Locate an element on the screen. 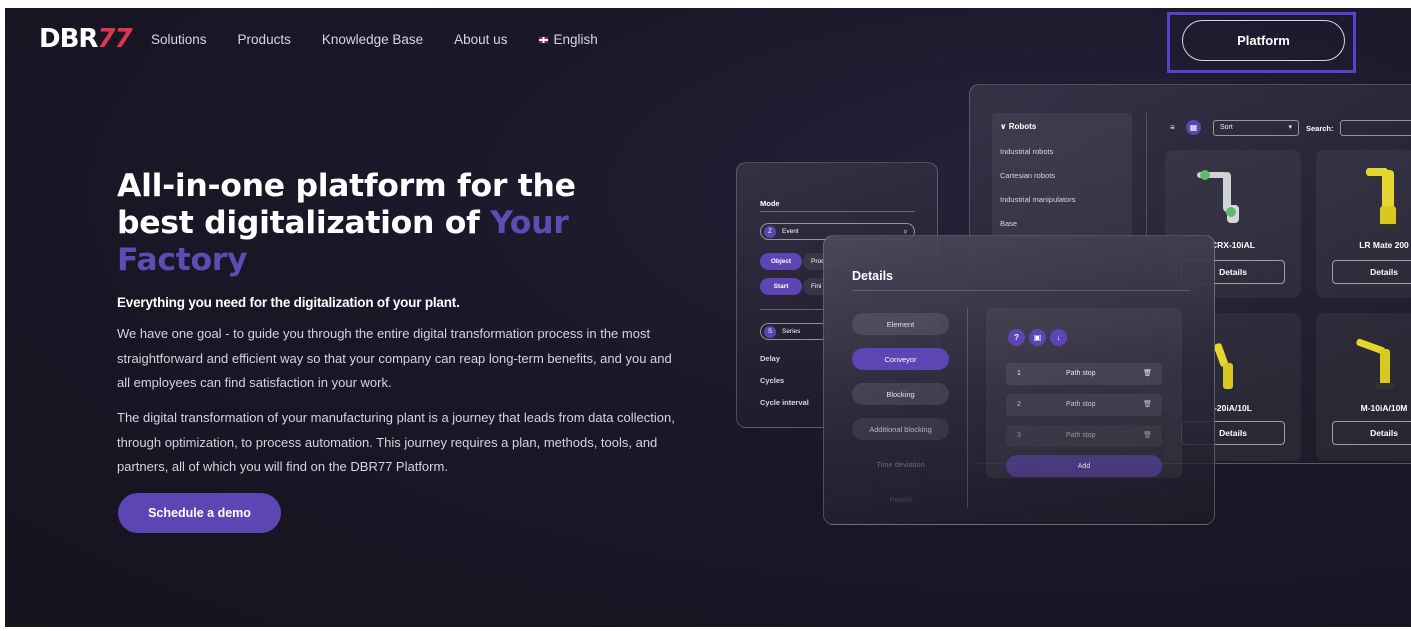 Image resolution: width=1411 pixels, height=631 pixels. start-toggle: Start is located at coordinates (781, 286).